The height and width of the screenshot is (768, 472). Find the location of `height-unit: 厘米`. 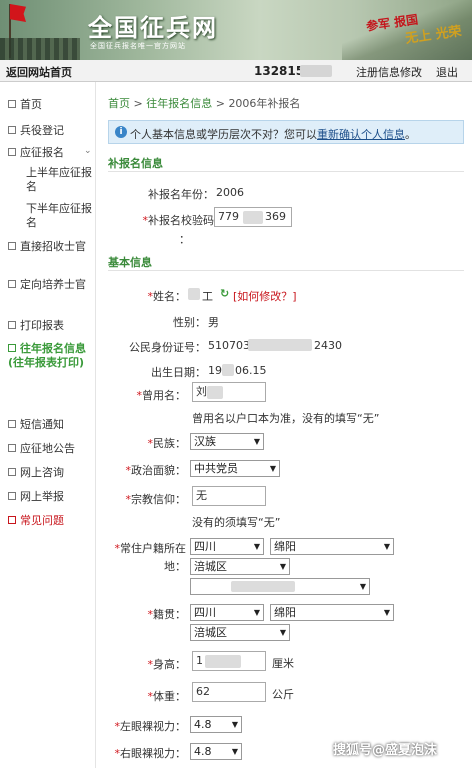

height-unit: 厘米 is located at coordinates (283, 663).